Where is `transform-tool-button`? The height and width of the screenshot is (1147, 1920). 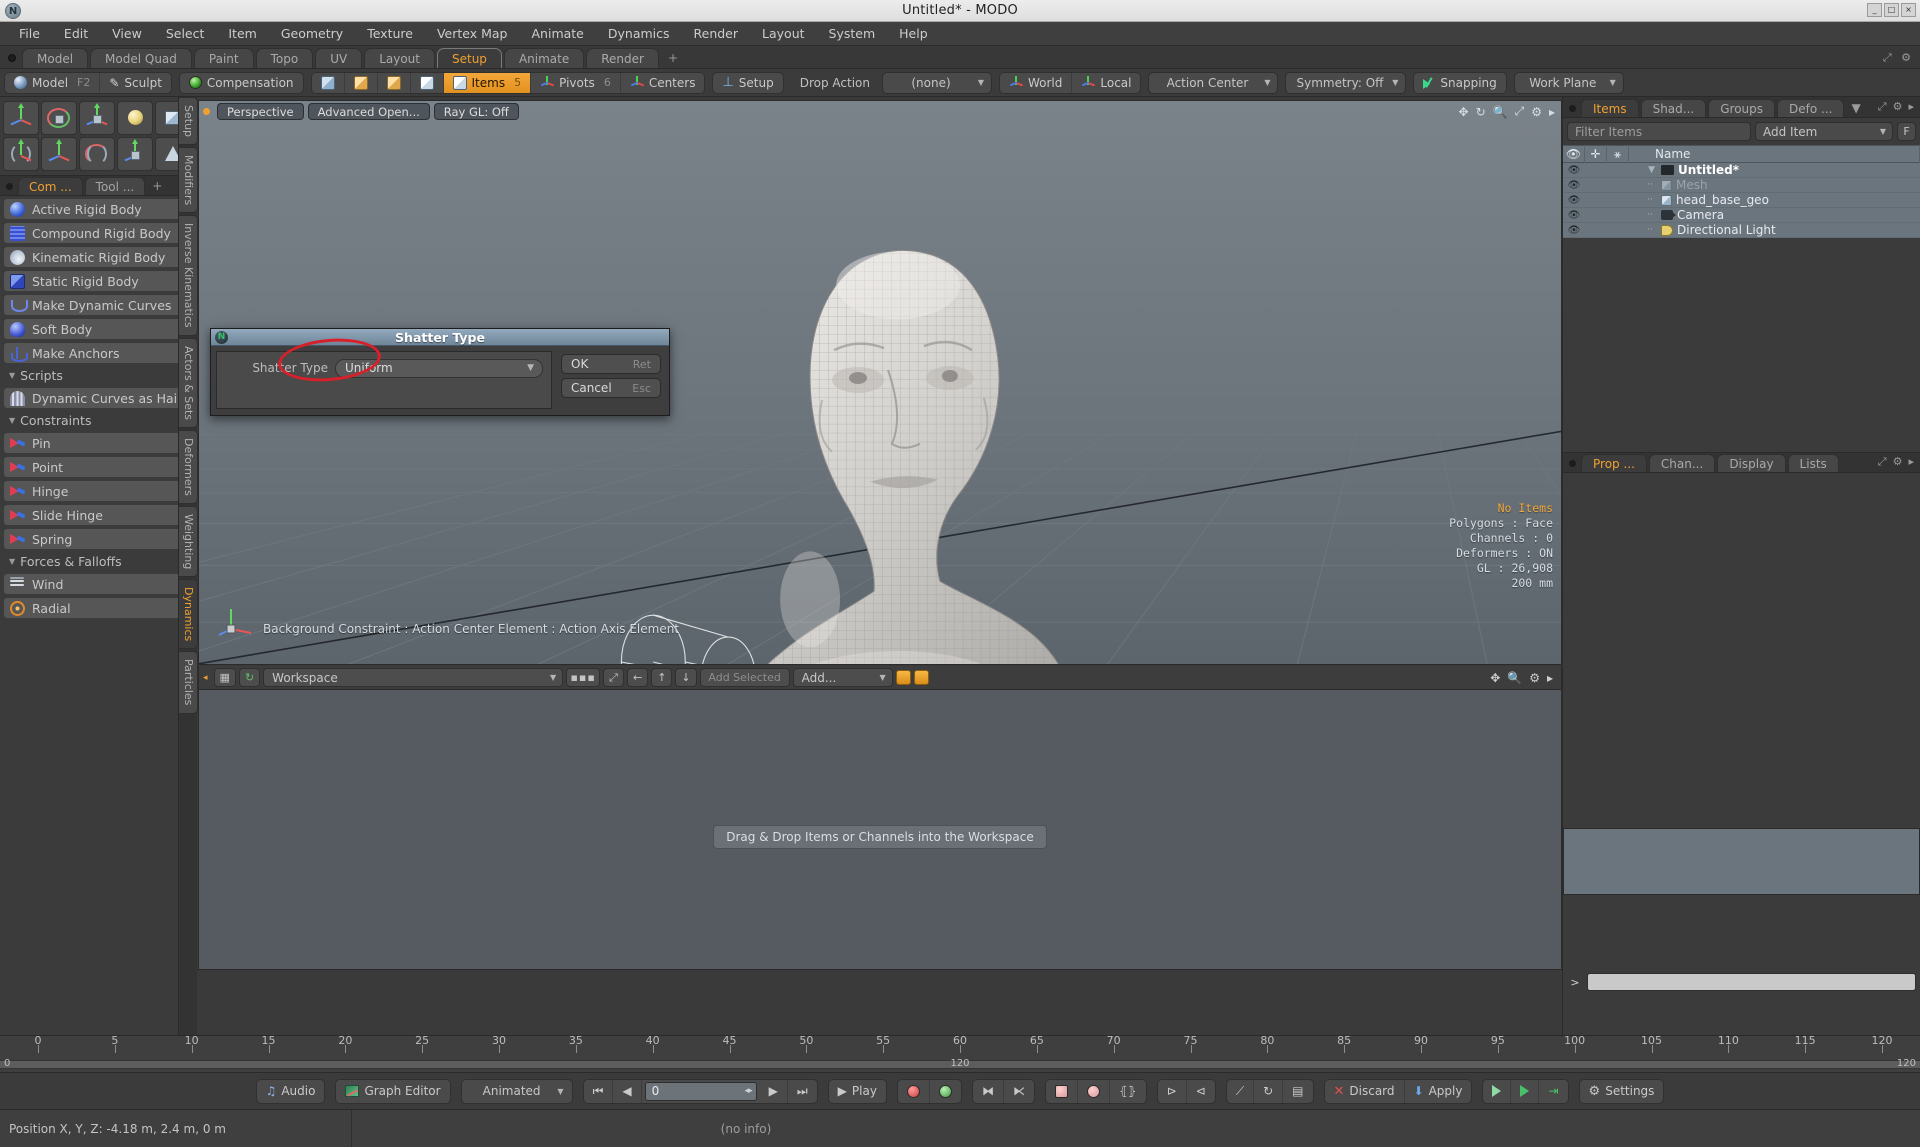
transform-tool-button is located at coordinates (21, 154).